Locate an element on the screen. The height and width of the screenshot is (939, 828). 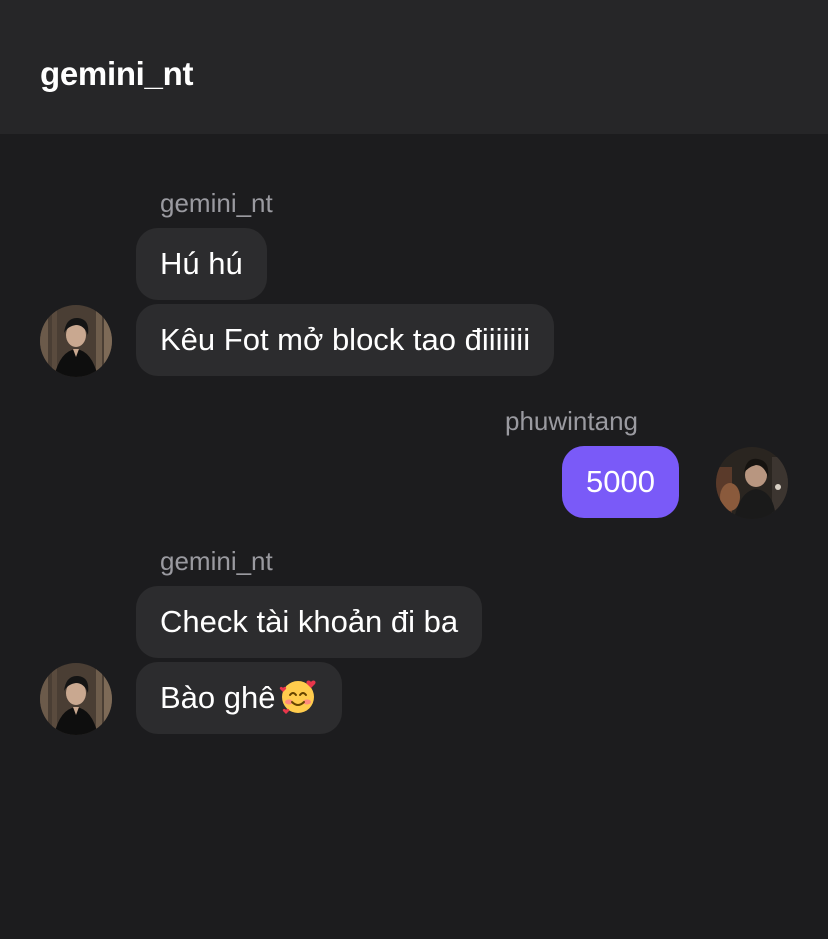
message-bubble: 5000 is located at coordinates (620, 482).